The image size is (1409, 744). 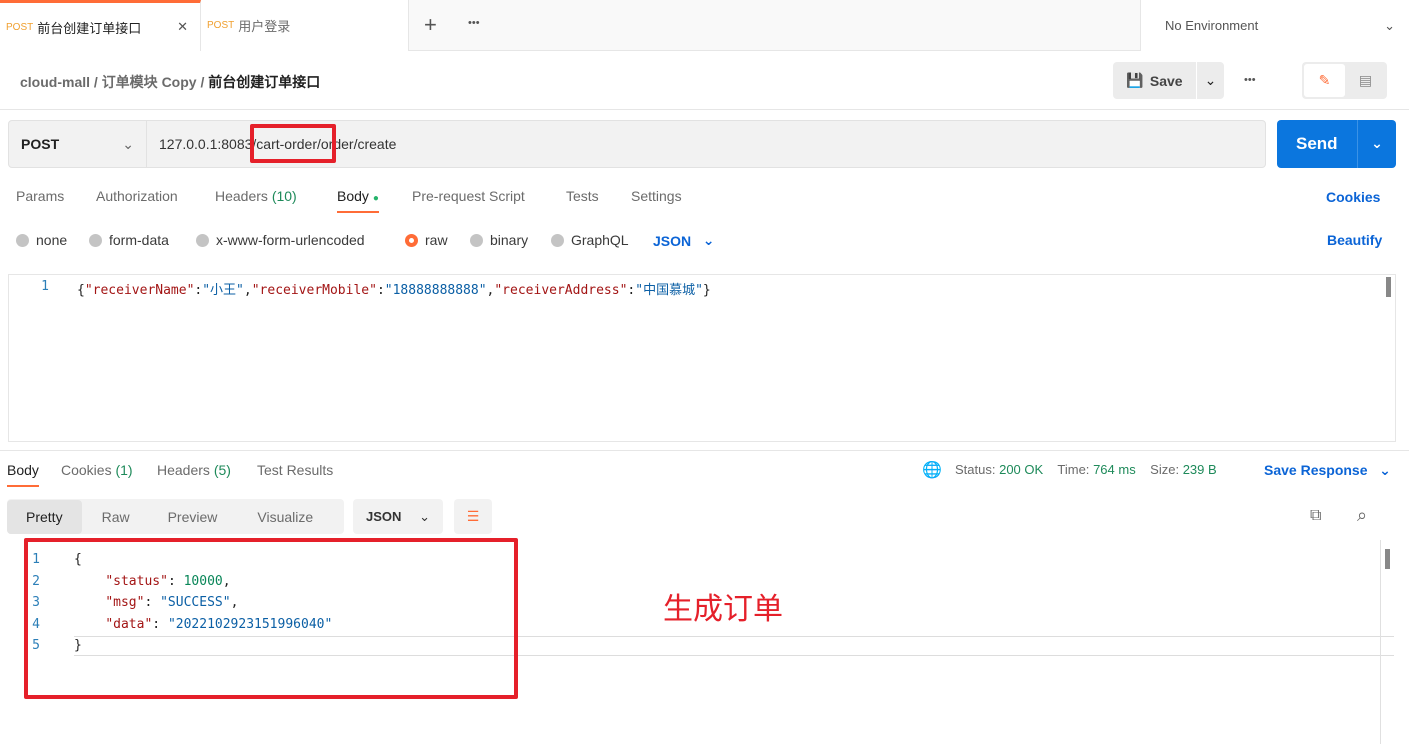 What do you see at coordinates (293, 143) in the screenshot?
I see `highlight-box` at bounding box center [293, 143].